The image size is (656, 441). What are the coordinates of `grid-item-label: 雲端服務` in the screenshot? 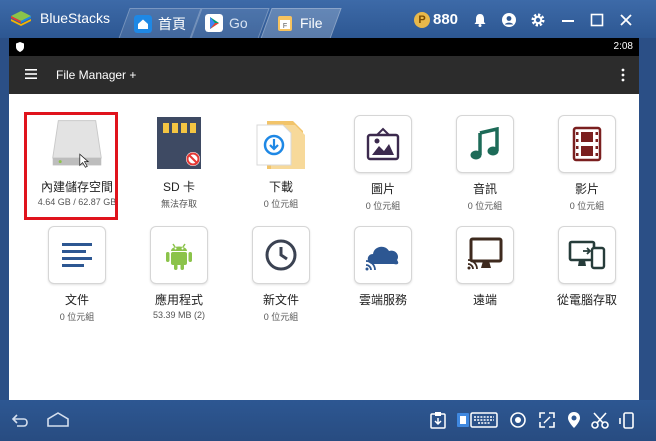 It's located at (382, 300).